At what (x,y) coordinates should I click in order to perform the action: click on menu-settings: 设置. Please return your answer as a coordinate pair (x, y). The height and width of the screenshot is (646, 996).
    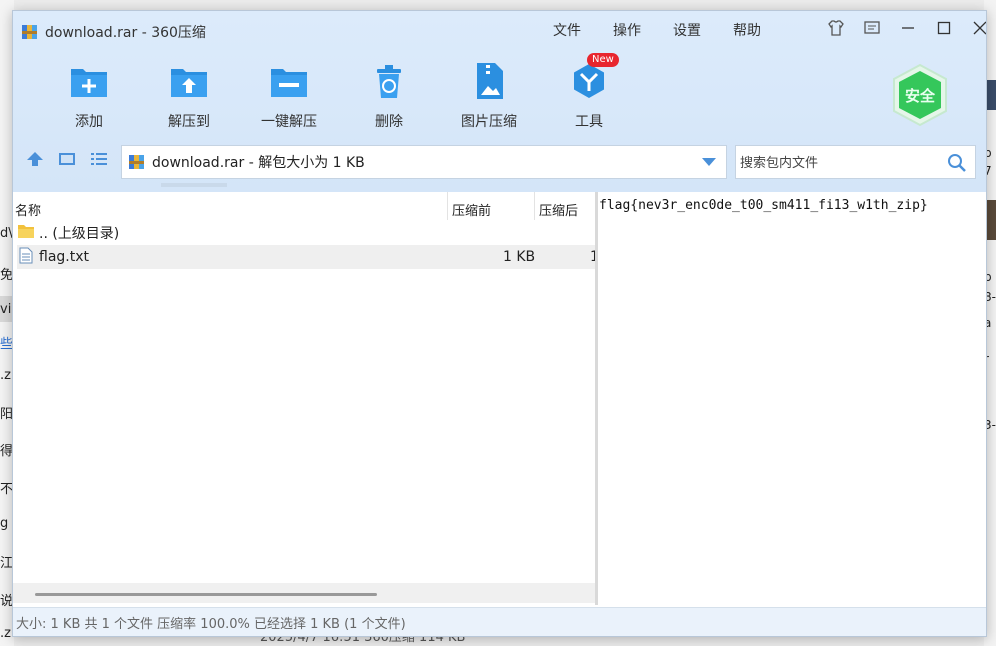
    Looking at the image, I should click on (687, 30).